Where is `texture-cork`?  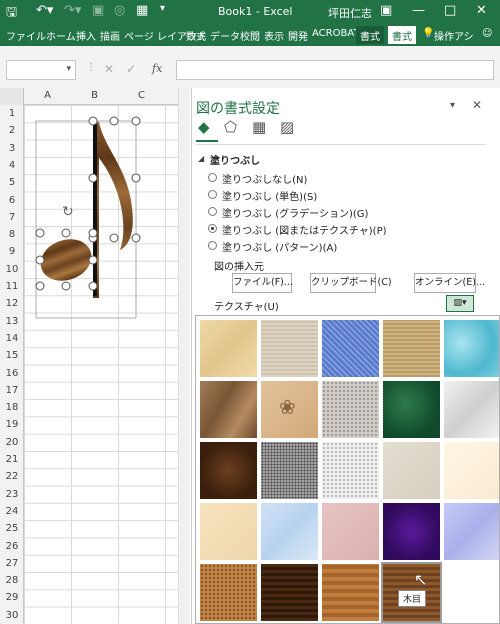
texture-cork is located at coordinates (228, 592).